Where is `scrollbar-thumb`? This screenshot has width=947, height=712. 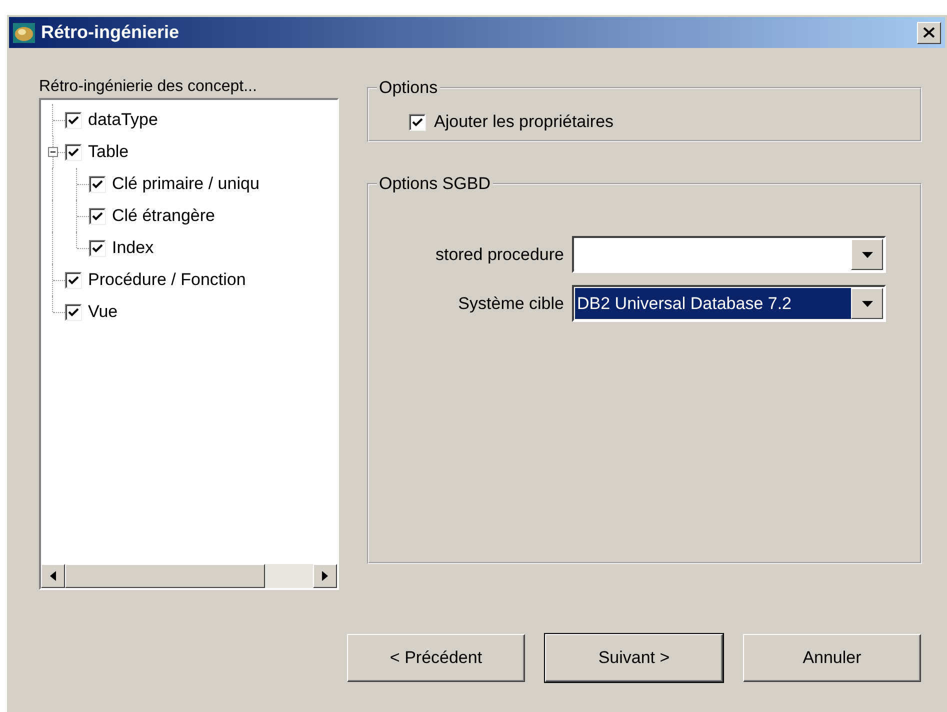
scrollbar-thumb is located at coordinates (165, 576).